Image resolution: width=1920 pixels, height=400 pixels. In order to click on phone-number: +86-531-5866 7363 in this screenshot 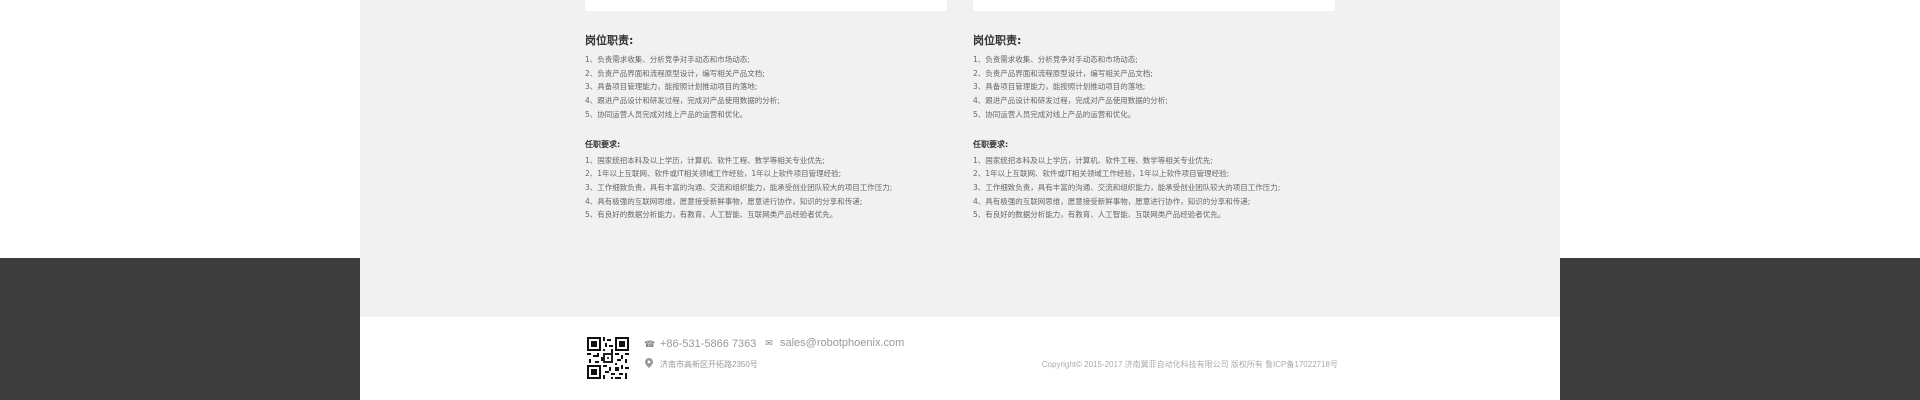, I will do `click(708, 344)`.